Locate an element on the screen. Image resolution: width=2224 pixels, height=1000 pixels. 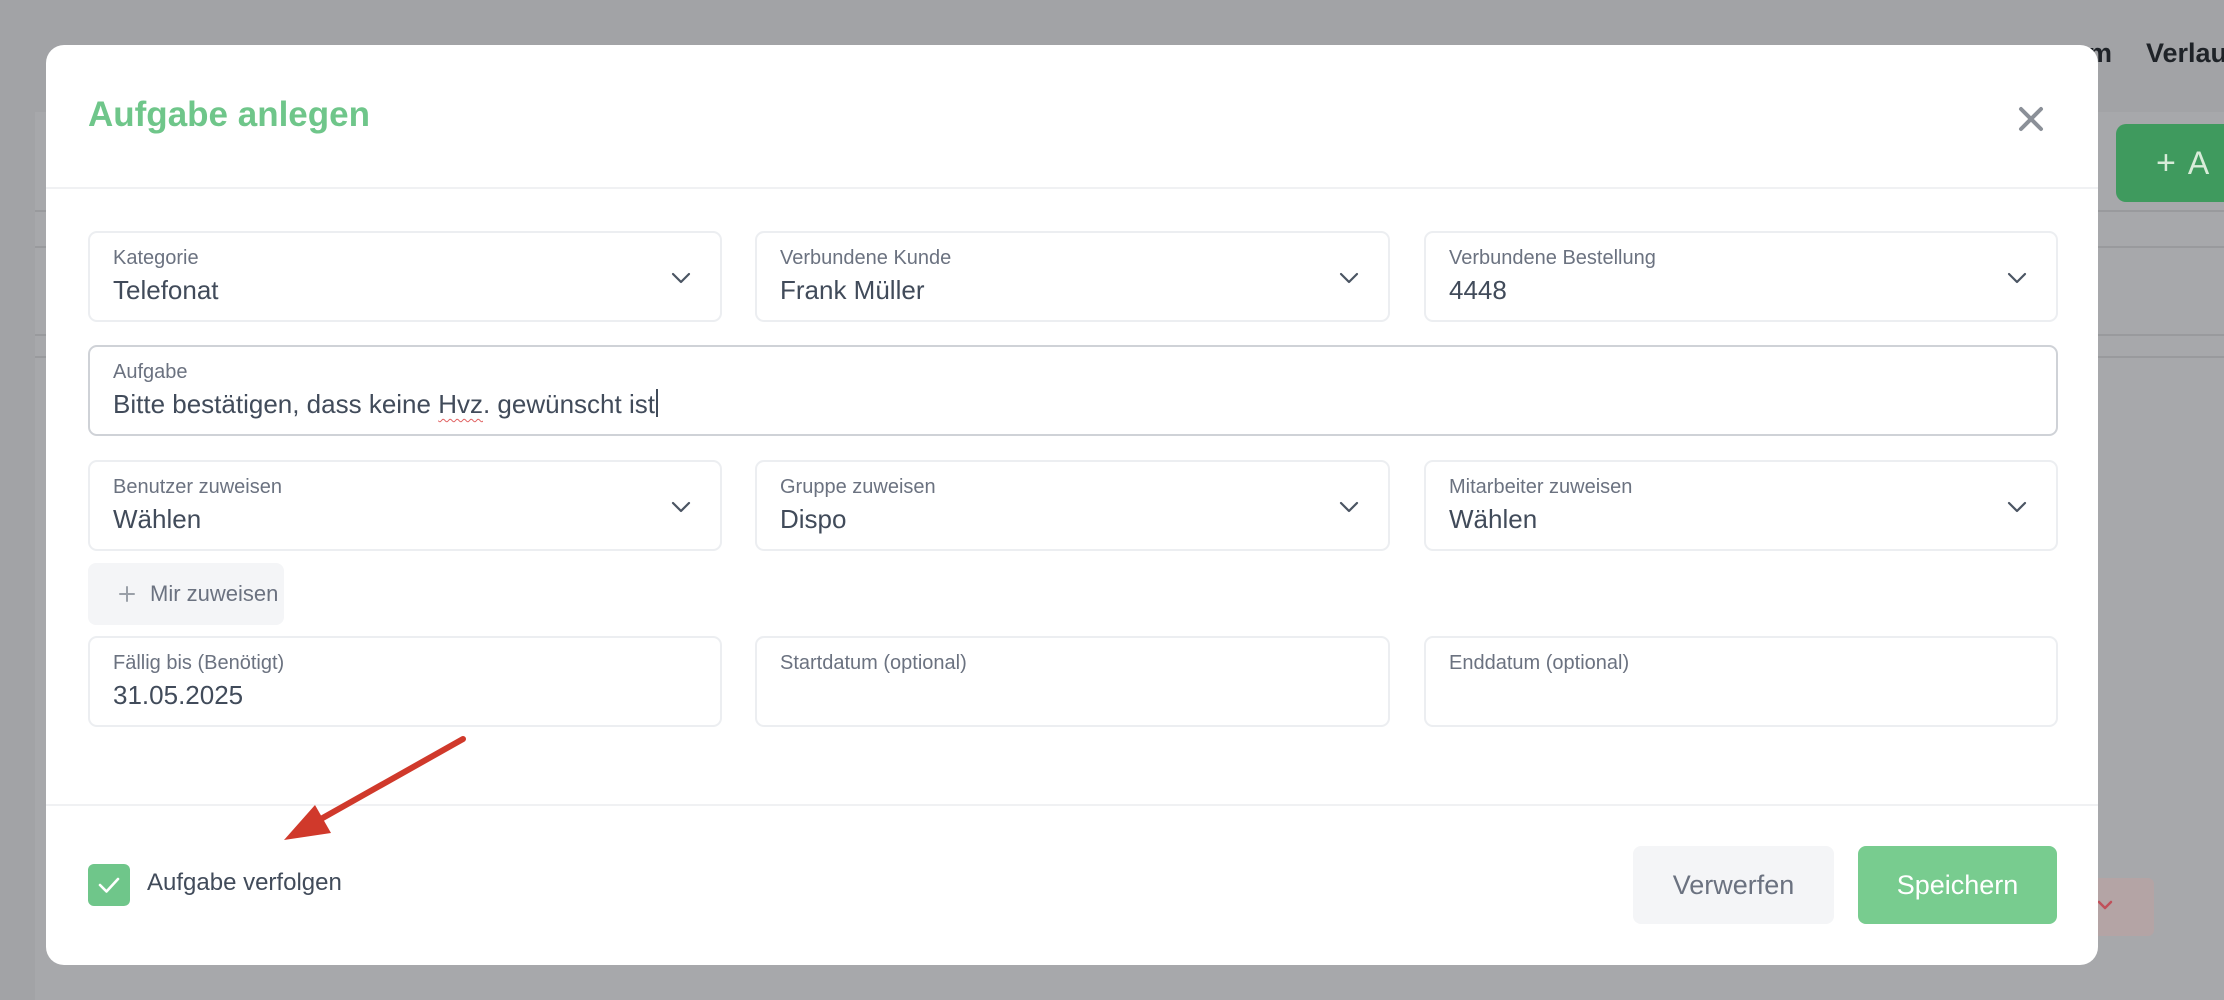
user-value: Wählen is located at coordinates (157, 519).